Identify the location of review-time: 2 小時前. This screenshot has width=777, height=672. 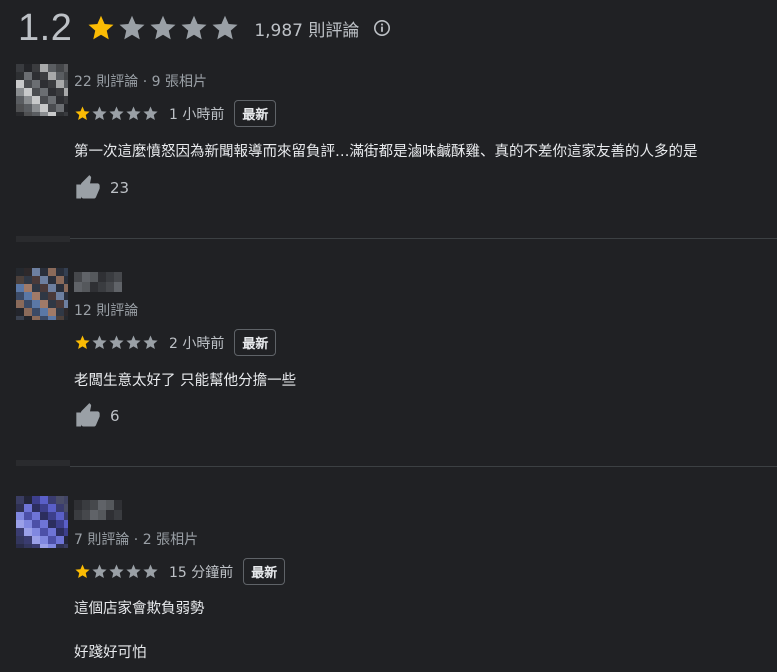
(197, 343).